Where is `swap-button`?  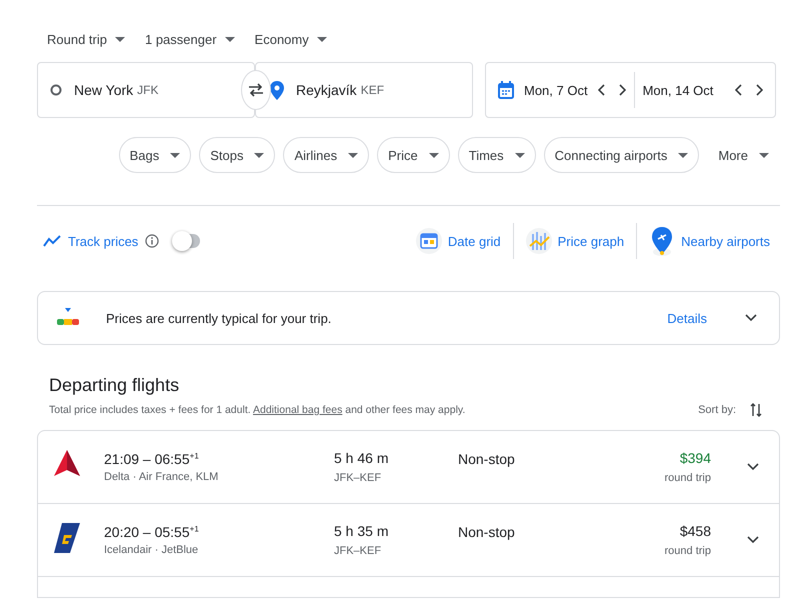
swap-button is located at coordinates (256, 90).